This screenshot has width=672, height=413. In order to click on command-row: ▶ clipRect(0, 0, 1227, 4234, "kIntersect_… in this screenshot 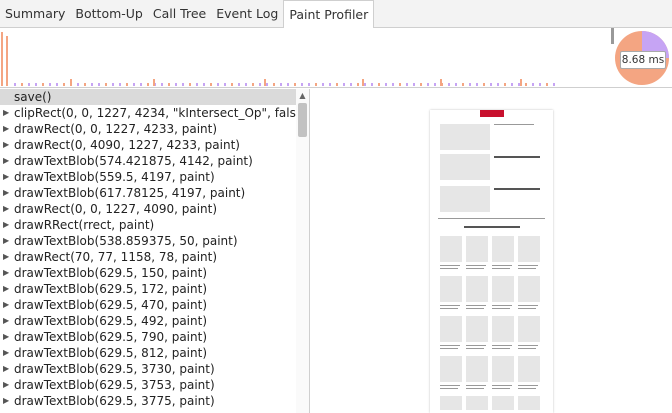, I will do `click(154, 113)`.